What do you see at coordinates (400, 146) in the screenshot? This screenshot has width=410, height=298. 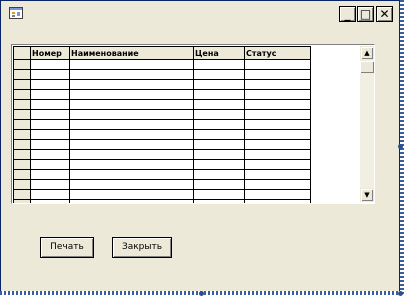 I see `right-resize-handle` at bounding box center [400, 146].